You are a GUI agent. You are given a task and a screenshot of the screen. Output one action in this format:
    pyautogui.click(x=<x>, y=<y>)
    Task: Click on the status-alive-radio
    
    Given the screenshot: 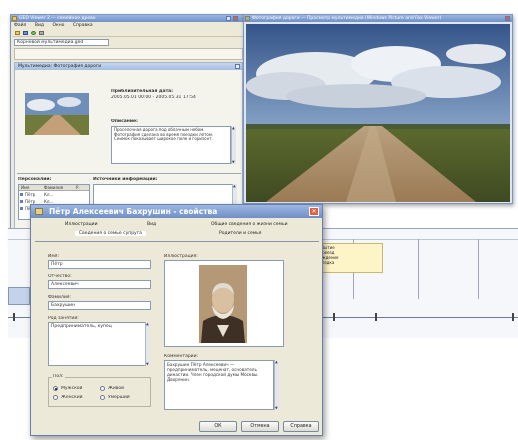 What is the action you would take?
    pyautogui.click(x=102, y=388)
    